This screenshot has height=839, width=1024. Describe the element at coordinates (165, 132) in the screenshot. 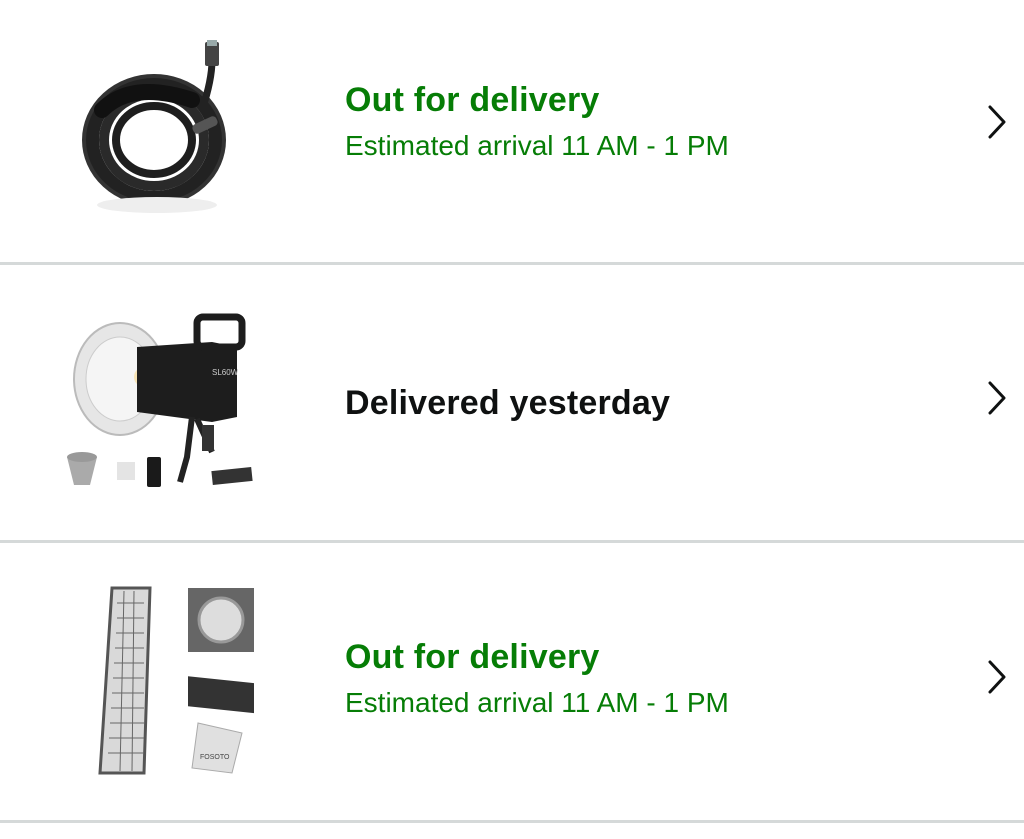

I see `usb-cable-product-image` at that location.